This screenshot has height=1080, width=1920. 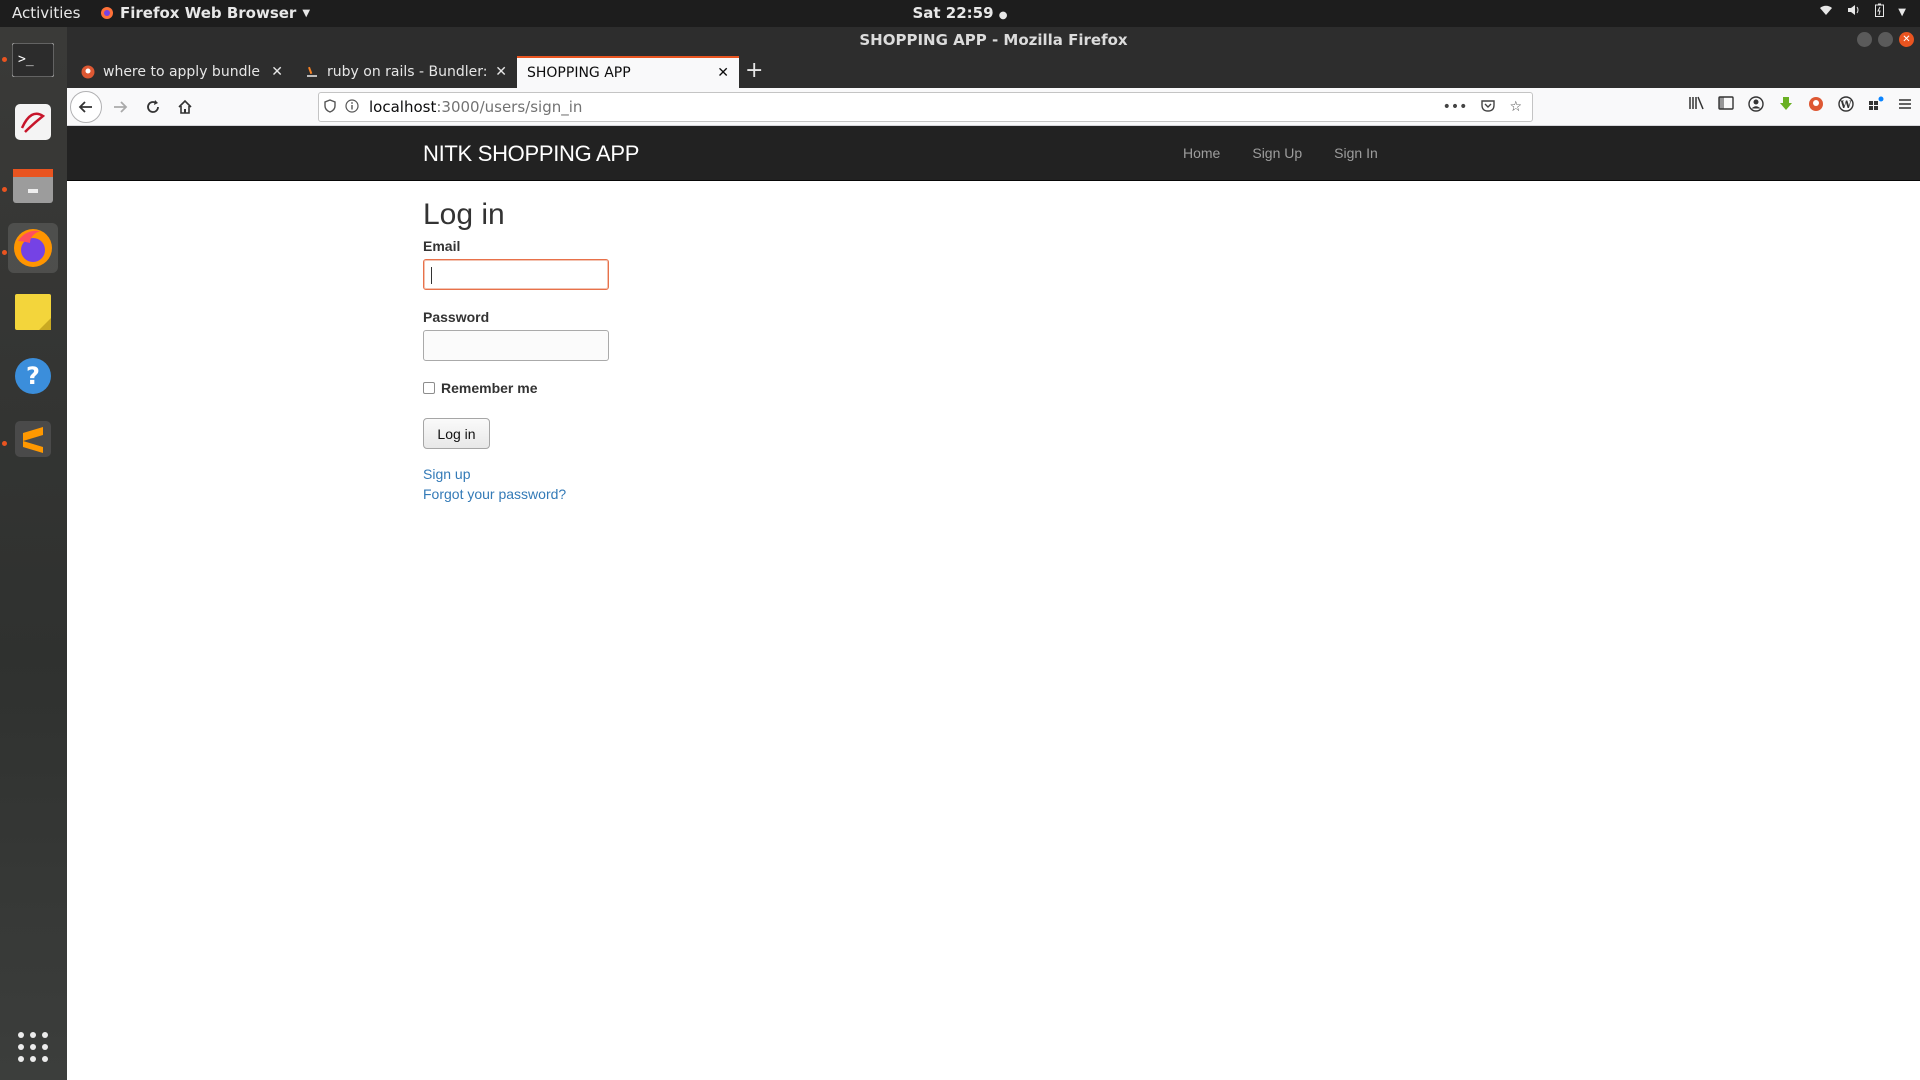 I want to click on show-apps-icon, so click(x=33, y=1047).